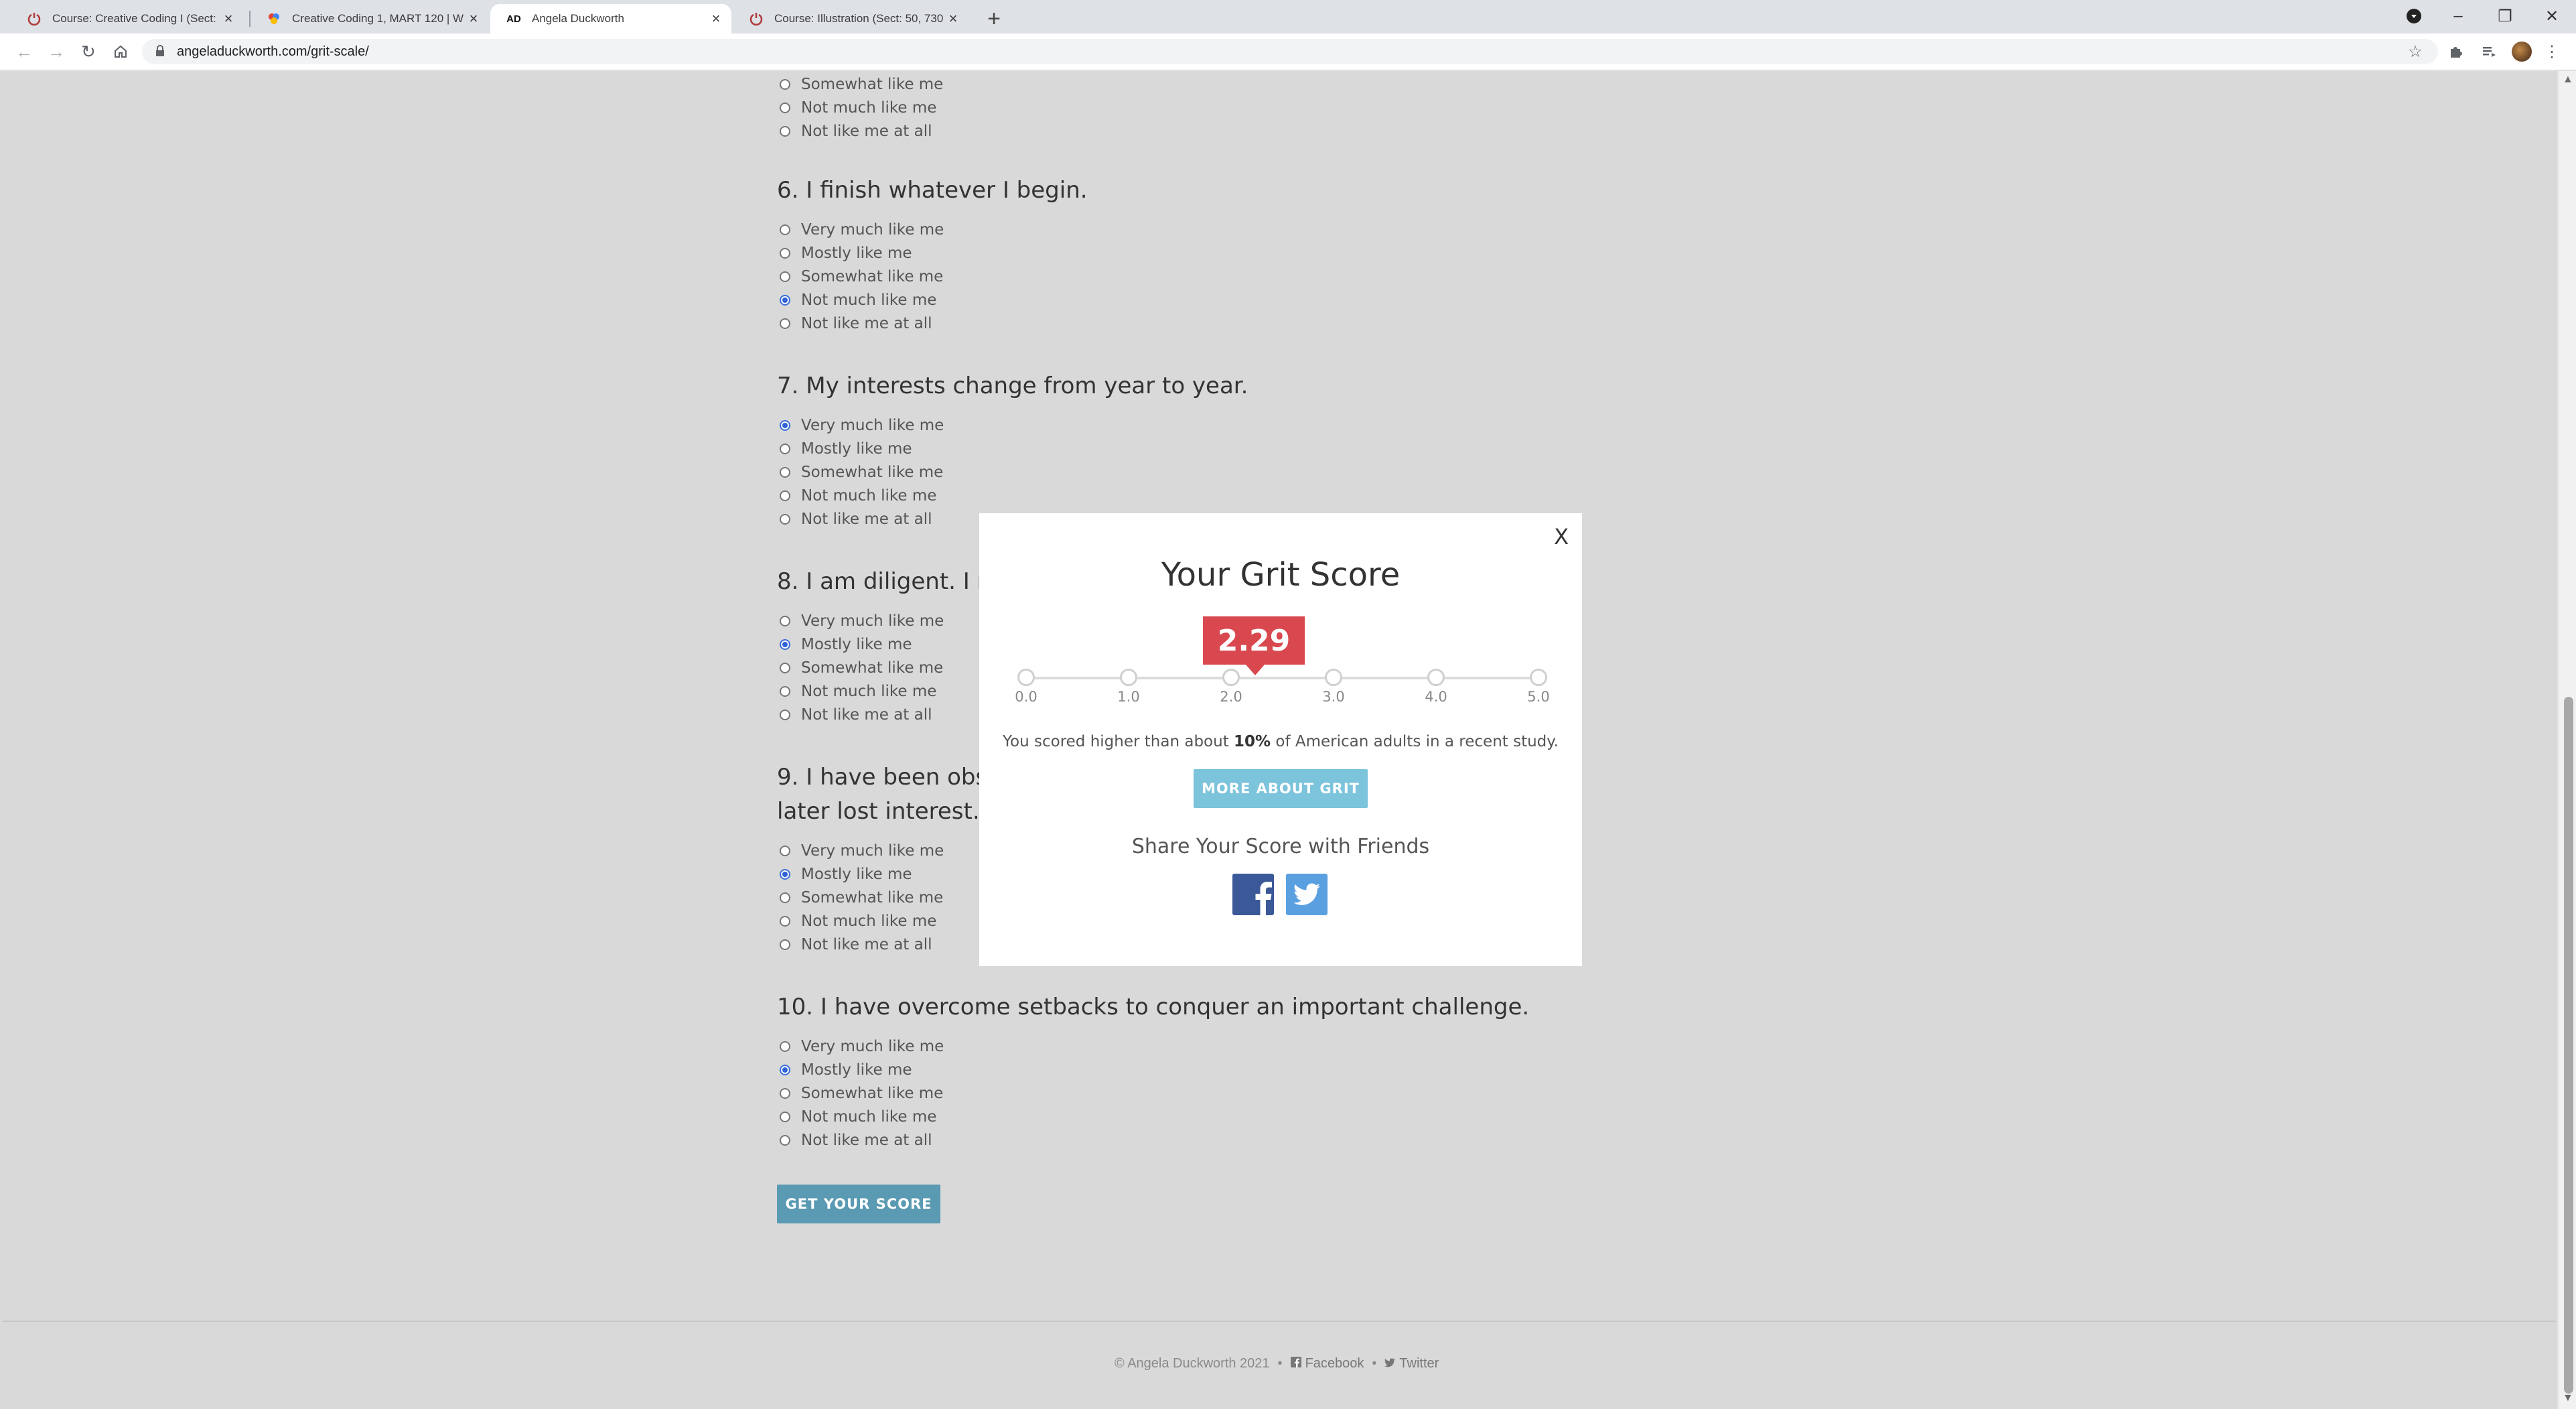 The image size is (2576, 1409). What do you see at coordinates (858, 1204) in the screenshot?
I see `get-your-score-button: GET YOUR SCORE` at bounding box center [858, 1204].